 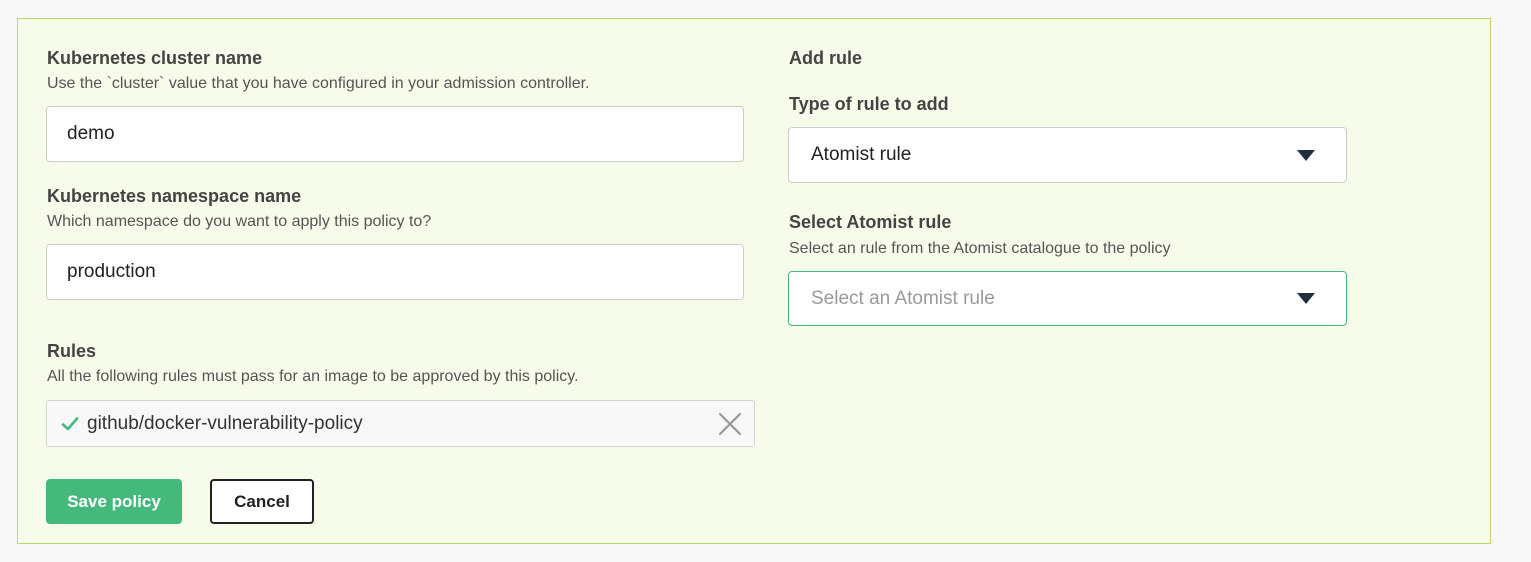 I want to click on rule-name: github/docker-vulnerability-policy, so click(x=225, y=423).